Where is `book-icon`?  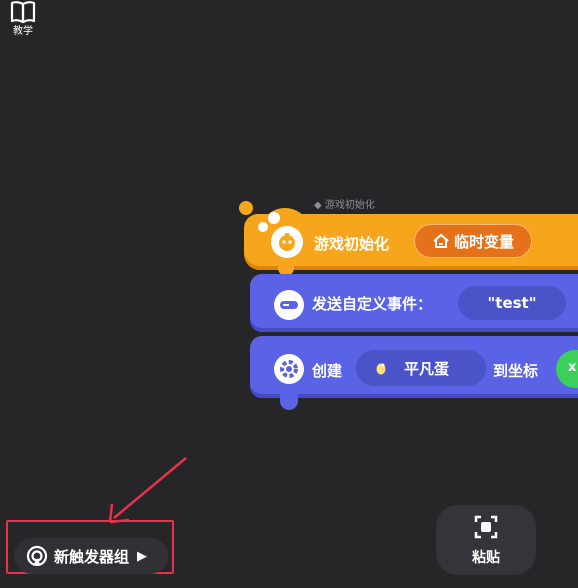
book-icon is located at coordinates (23, 12).